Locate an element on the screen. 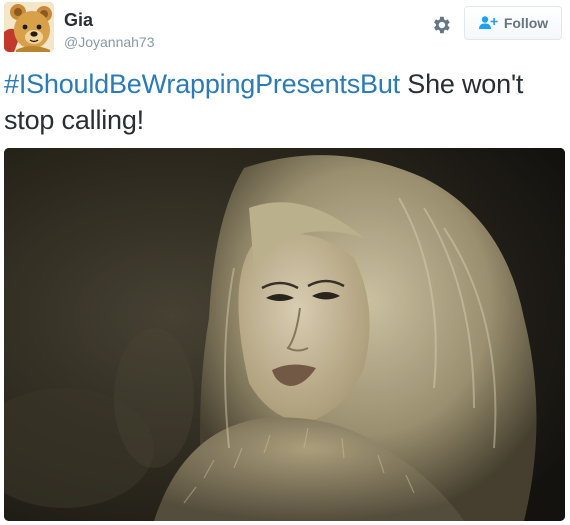 The height and width of the screenshot is (525, 570). teddy-bear-avatar-image is located at coordinates (29, 27).